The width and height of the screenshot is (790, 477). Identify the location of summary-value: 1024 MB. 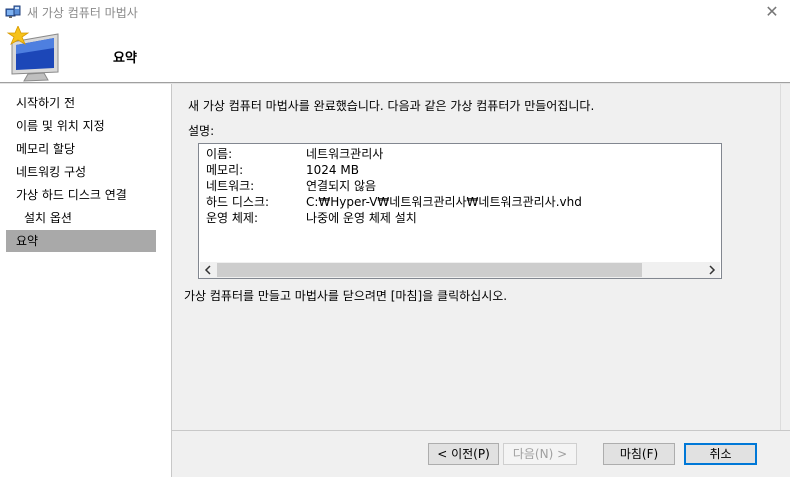
(332, 170).